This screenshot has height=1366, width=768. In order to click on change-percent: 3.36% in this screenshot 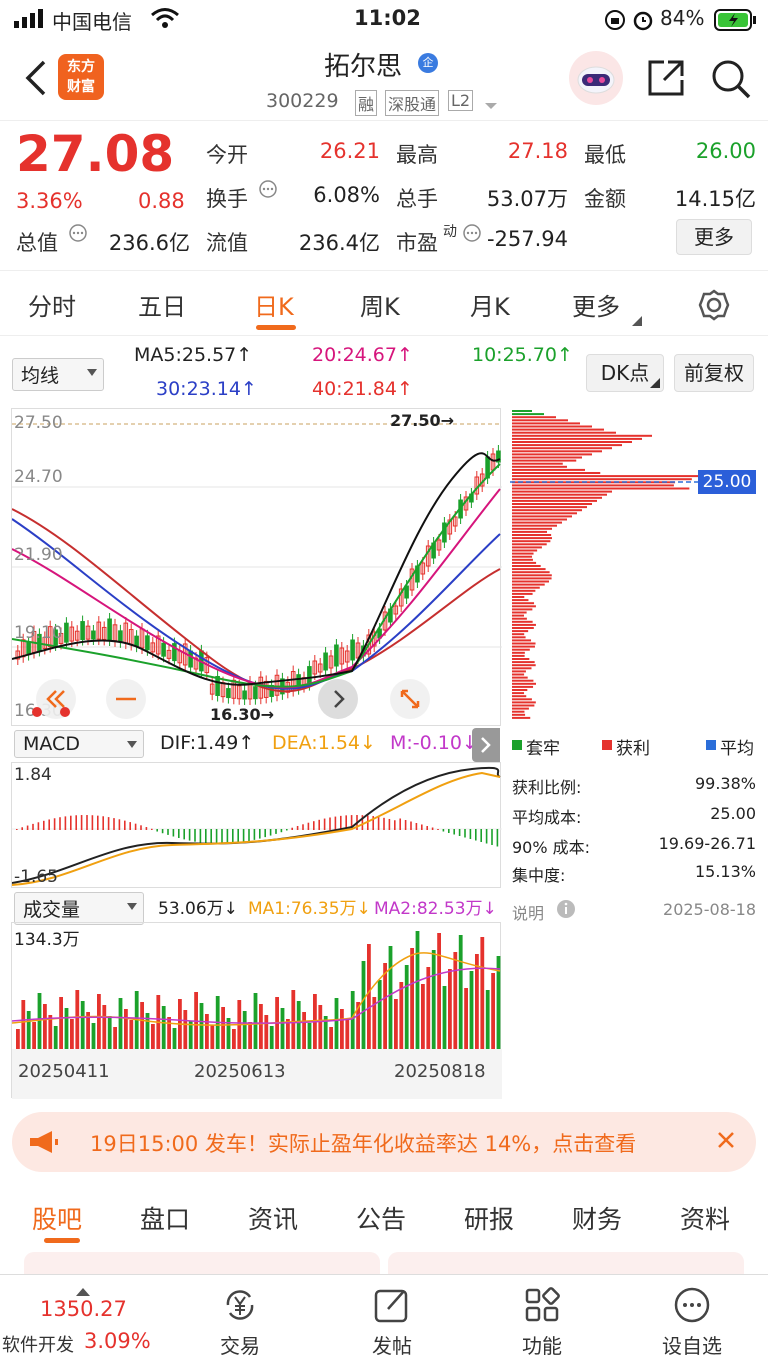, I will do `click(49, 201)`.